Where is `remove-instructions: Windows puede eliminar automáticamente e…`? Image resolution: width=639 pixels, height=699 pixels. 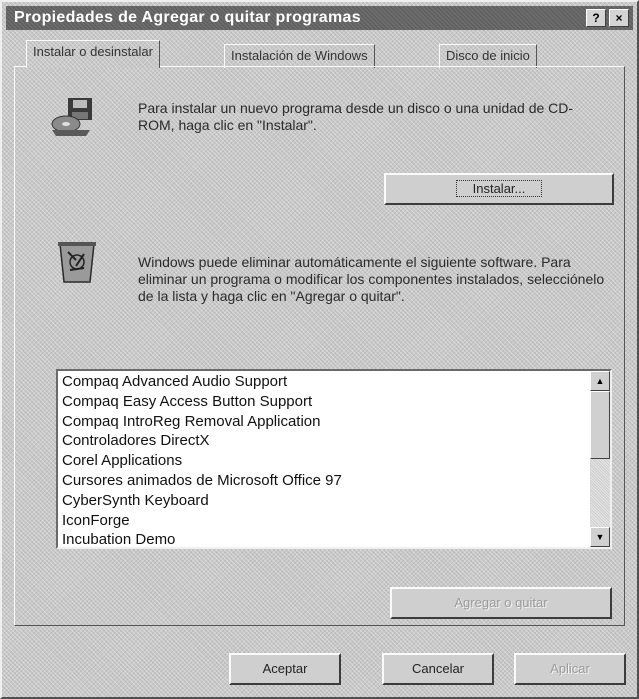
remove-instructions: Windows puede eliminar automáticamente e… is located at coordinates (371, 279).